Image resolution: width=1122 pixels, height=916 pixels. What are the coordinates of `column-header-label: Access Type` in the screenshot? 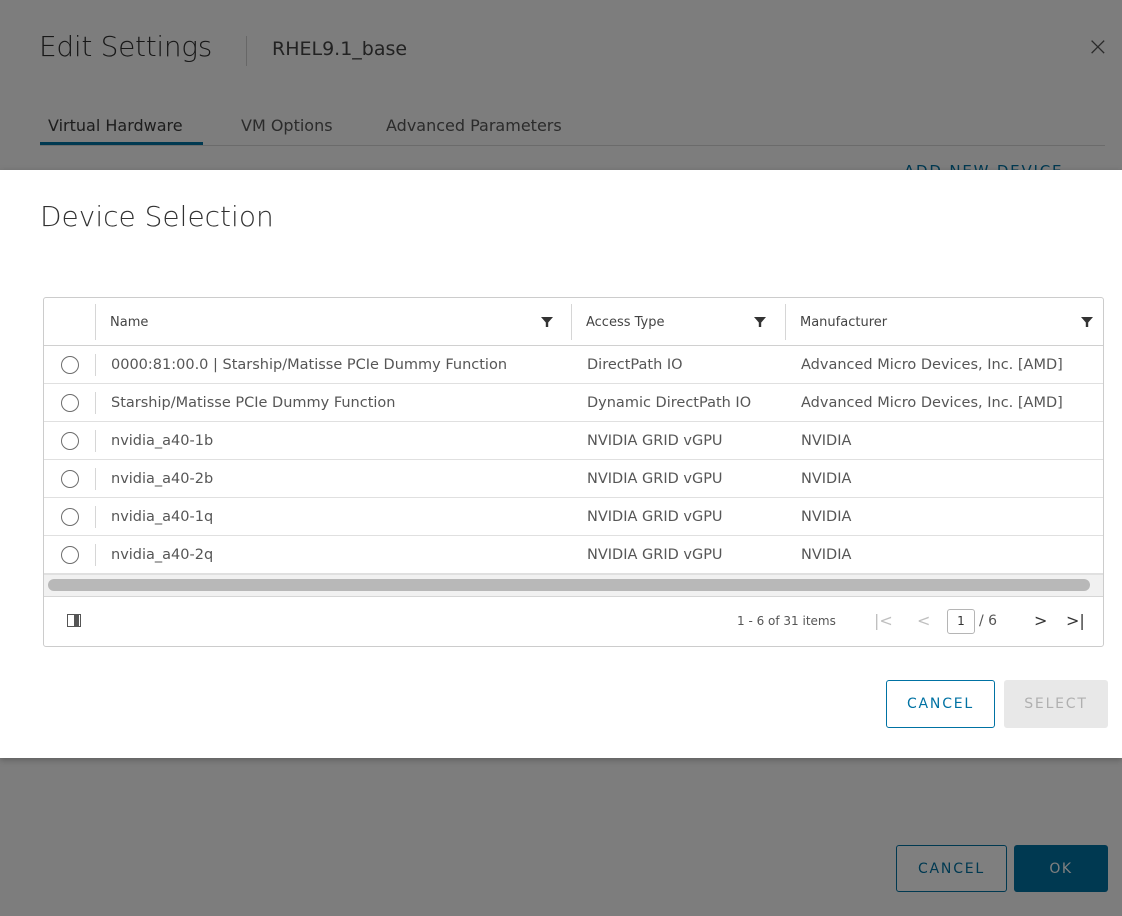 It's located at (625, 322).